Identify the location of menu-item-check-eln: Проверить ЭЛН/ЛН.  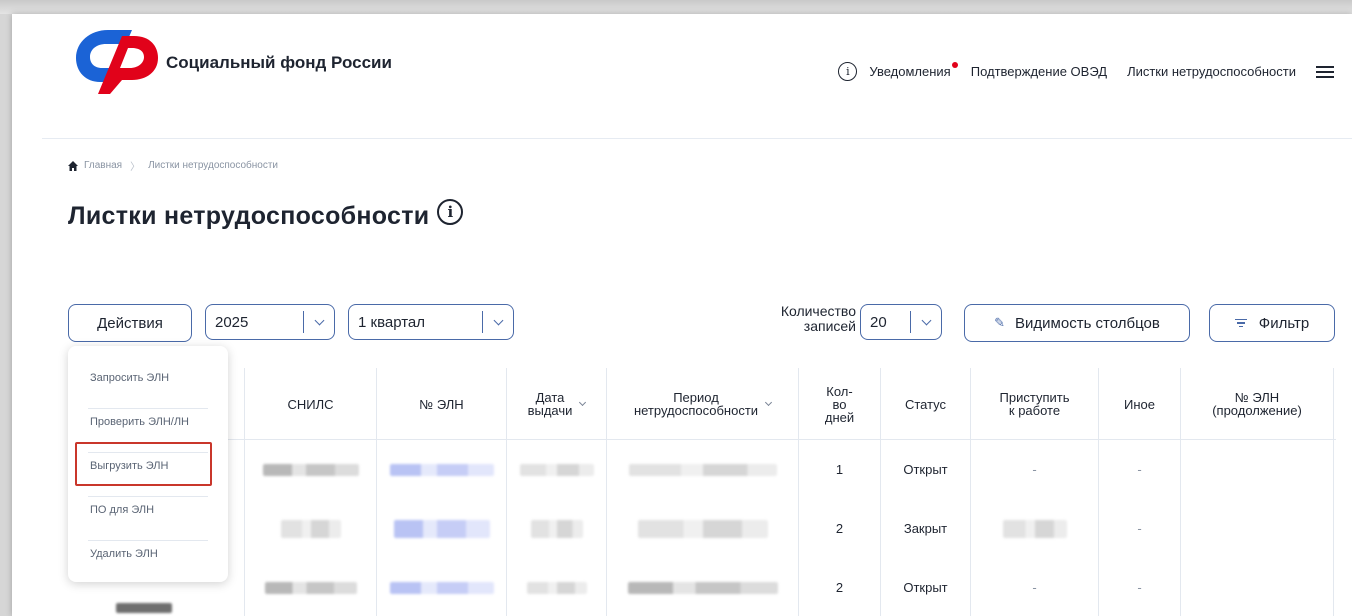
(143, 422).